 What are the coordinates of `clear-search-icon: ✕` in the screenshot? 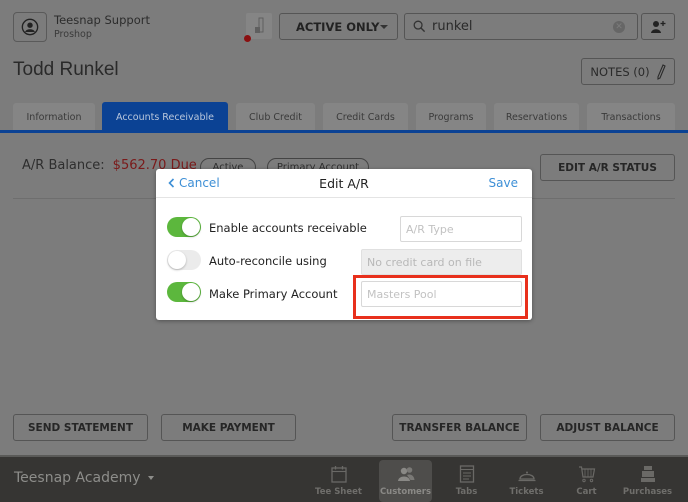 It's located at (619, 27).